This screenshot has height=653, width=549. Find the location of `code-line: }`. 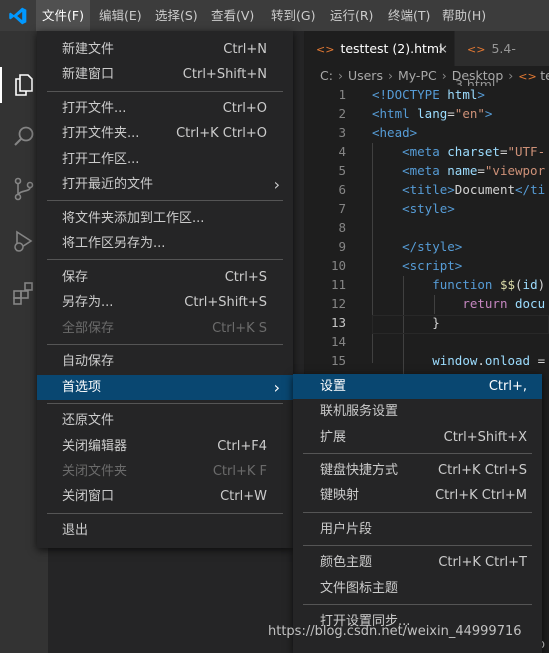

code-line: } is located at coordinates (406, 322).